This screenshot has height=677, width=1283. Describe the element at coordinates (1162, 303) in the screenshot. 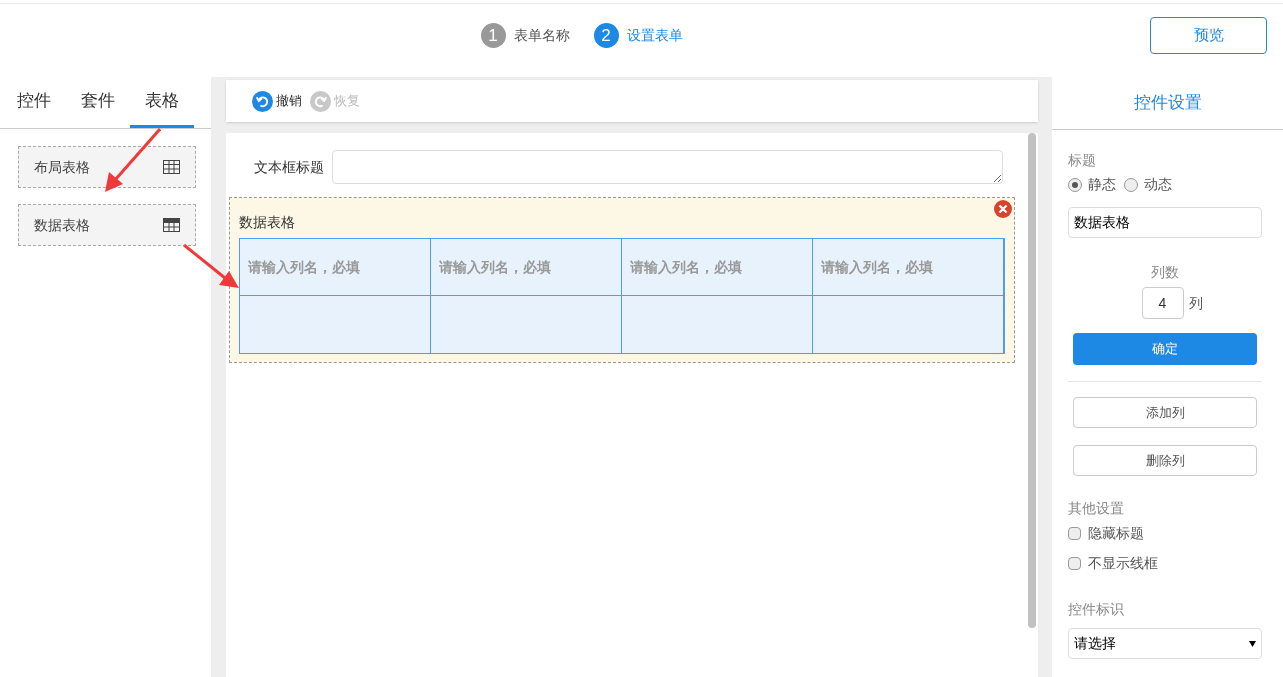

I see `column-count-field: 4` at that location.